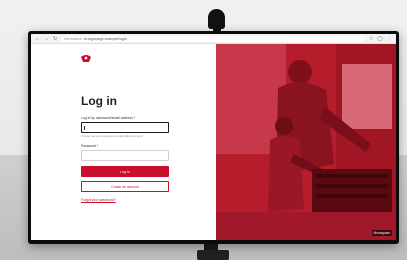  Describe the element at coordinates (105, 38) in the screenshot. I see `url-text: rb-loginpage.example/login` at that location.